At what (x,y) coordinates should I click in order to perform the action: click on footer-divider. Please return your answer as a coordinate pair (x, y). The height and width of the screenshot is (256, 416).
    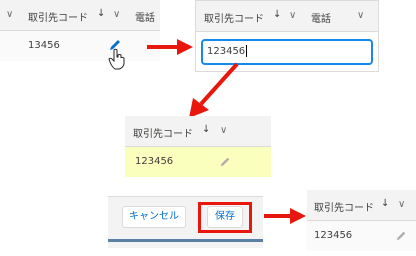
    Looking at the image, I should click on (185, 240).